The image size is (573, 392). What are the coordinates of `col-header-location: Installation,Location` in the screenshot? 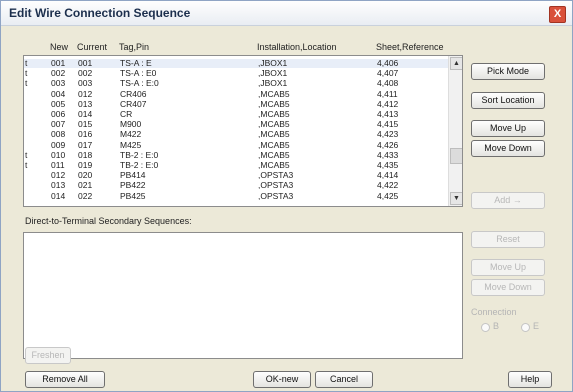 It's located at (297, 47).